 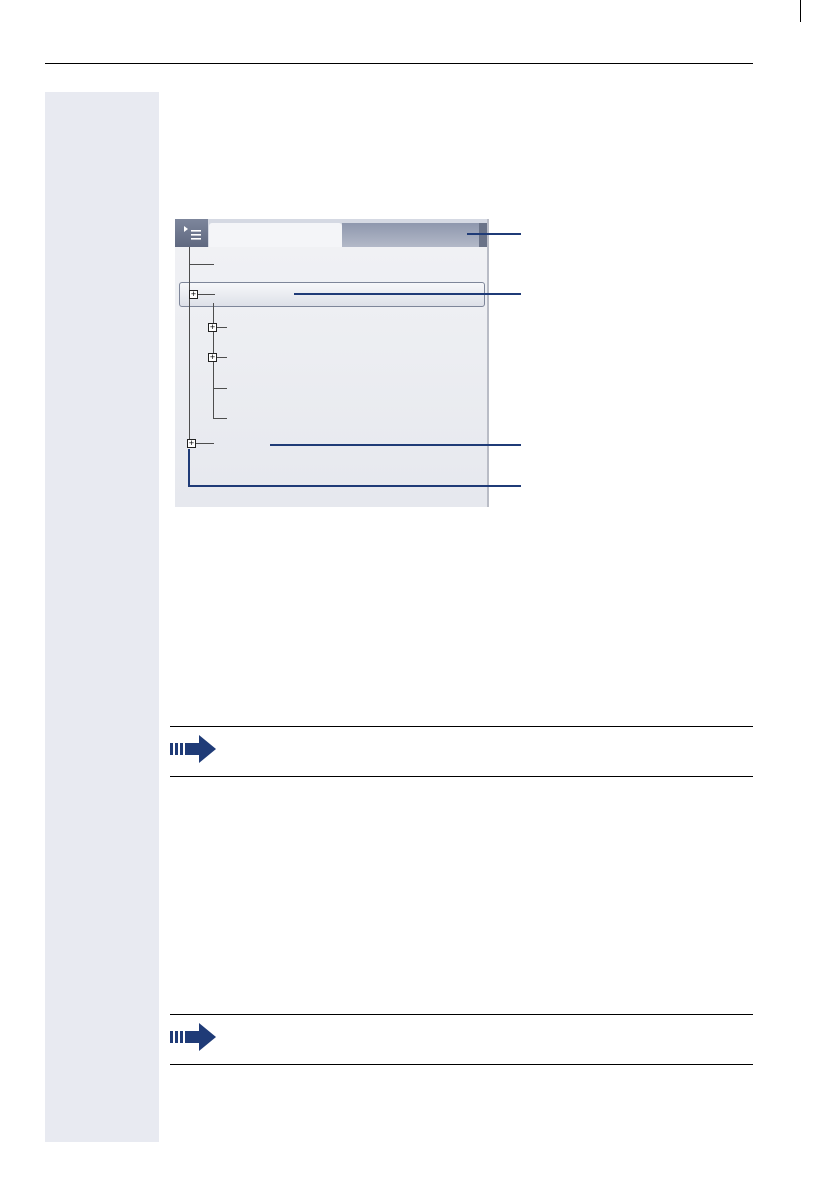 What do you see at coordinates (102, 617) in the screenshot?
I see `margin-column` at bounding box center [102, 617].